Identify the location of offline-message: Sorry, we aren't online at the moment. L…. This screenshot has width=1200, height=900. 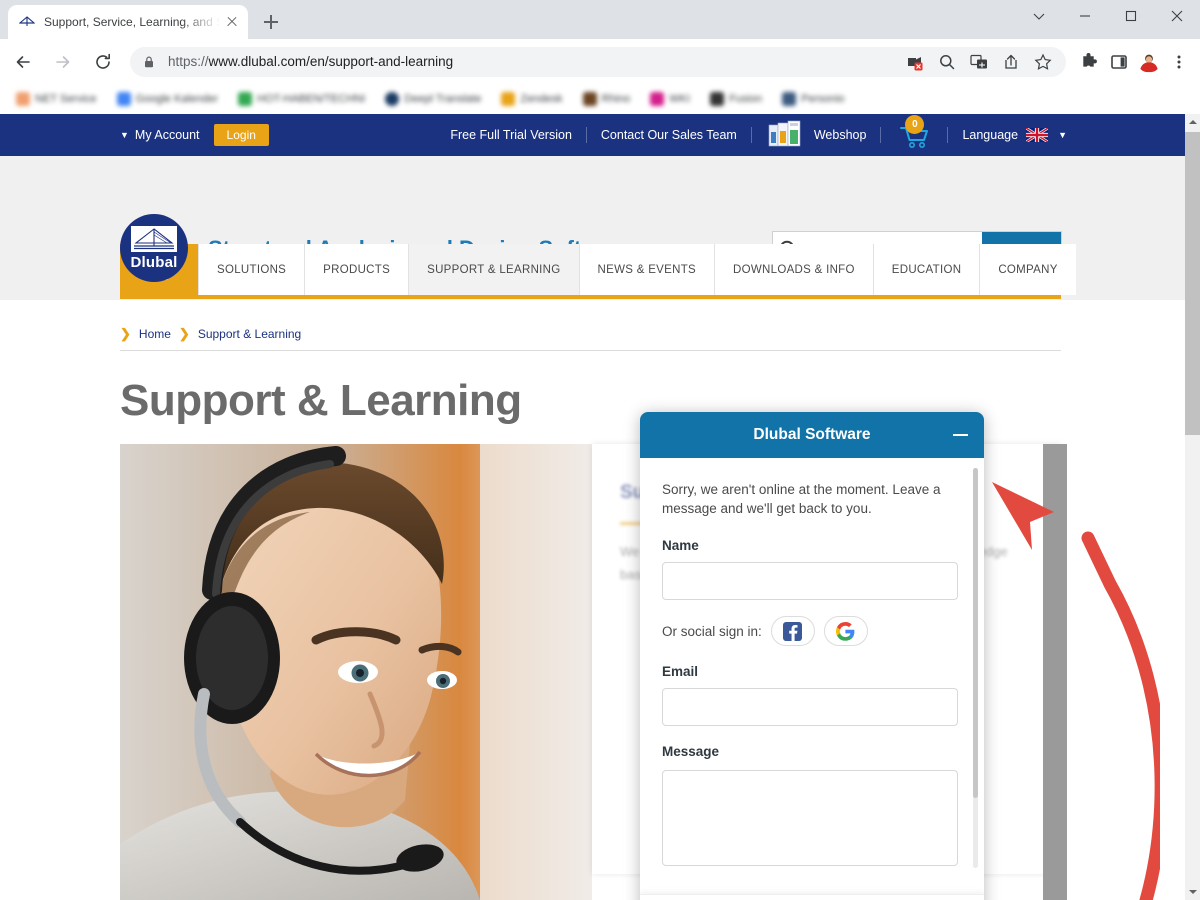
(801, 499).